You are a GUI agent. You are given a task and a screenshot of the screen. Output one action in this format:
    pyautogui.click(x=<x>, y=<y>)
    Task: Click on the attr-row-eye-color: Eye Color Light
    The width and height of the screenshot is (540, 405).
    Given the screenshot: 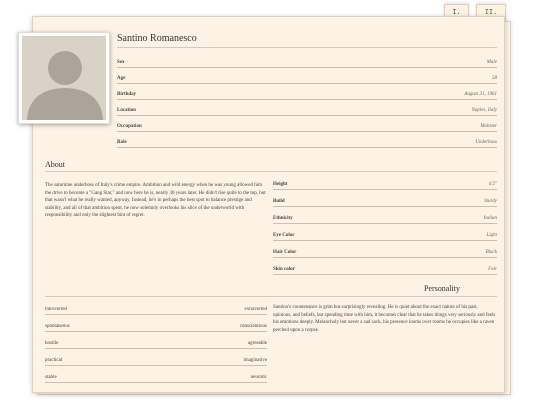 What is the action you would take?
    pyautogui.click(x=385, y=234)
    